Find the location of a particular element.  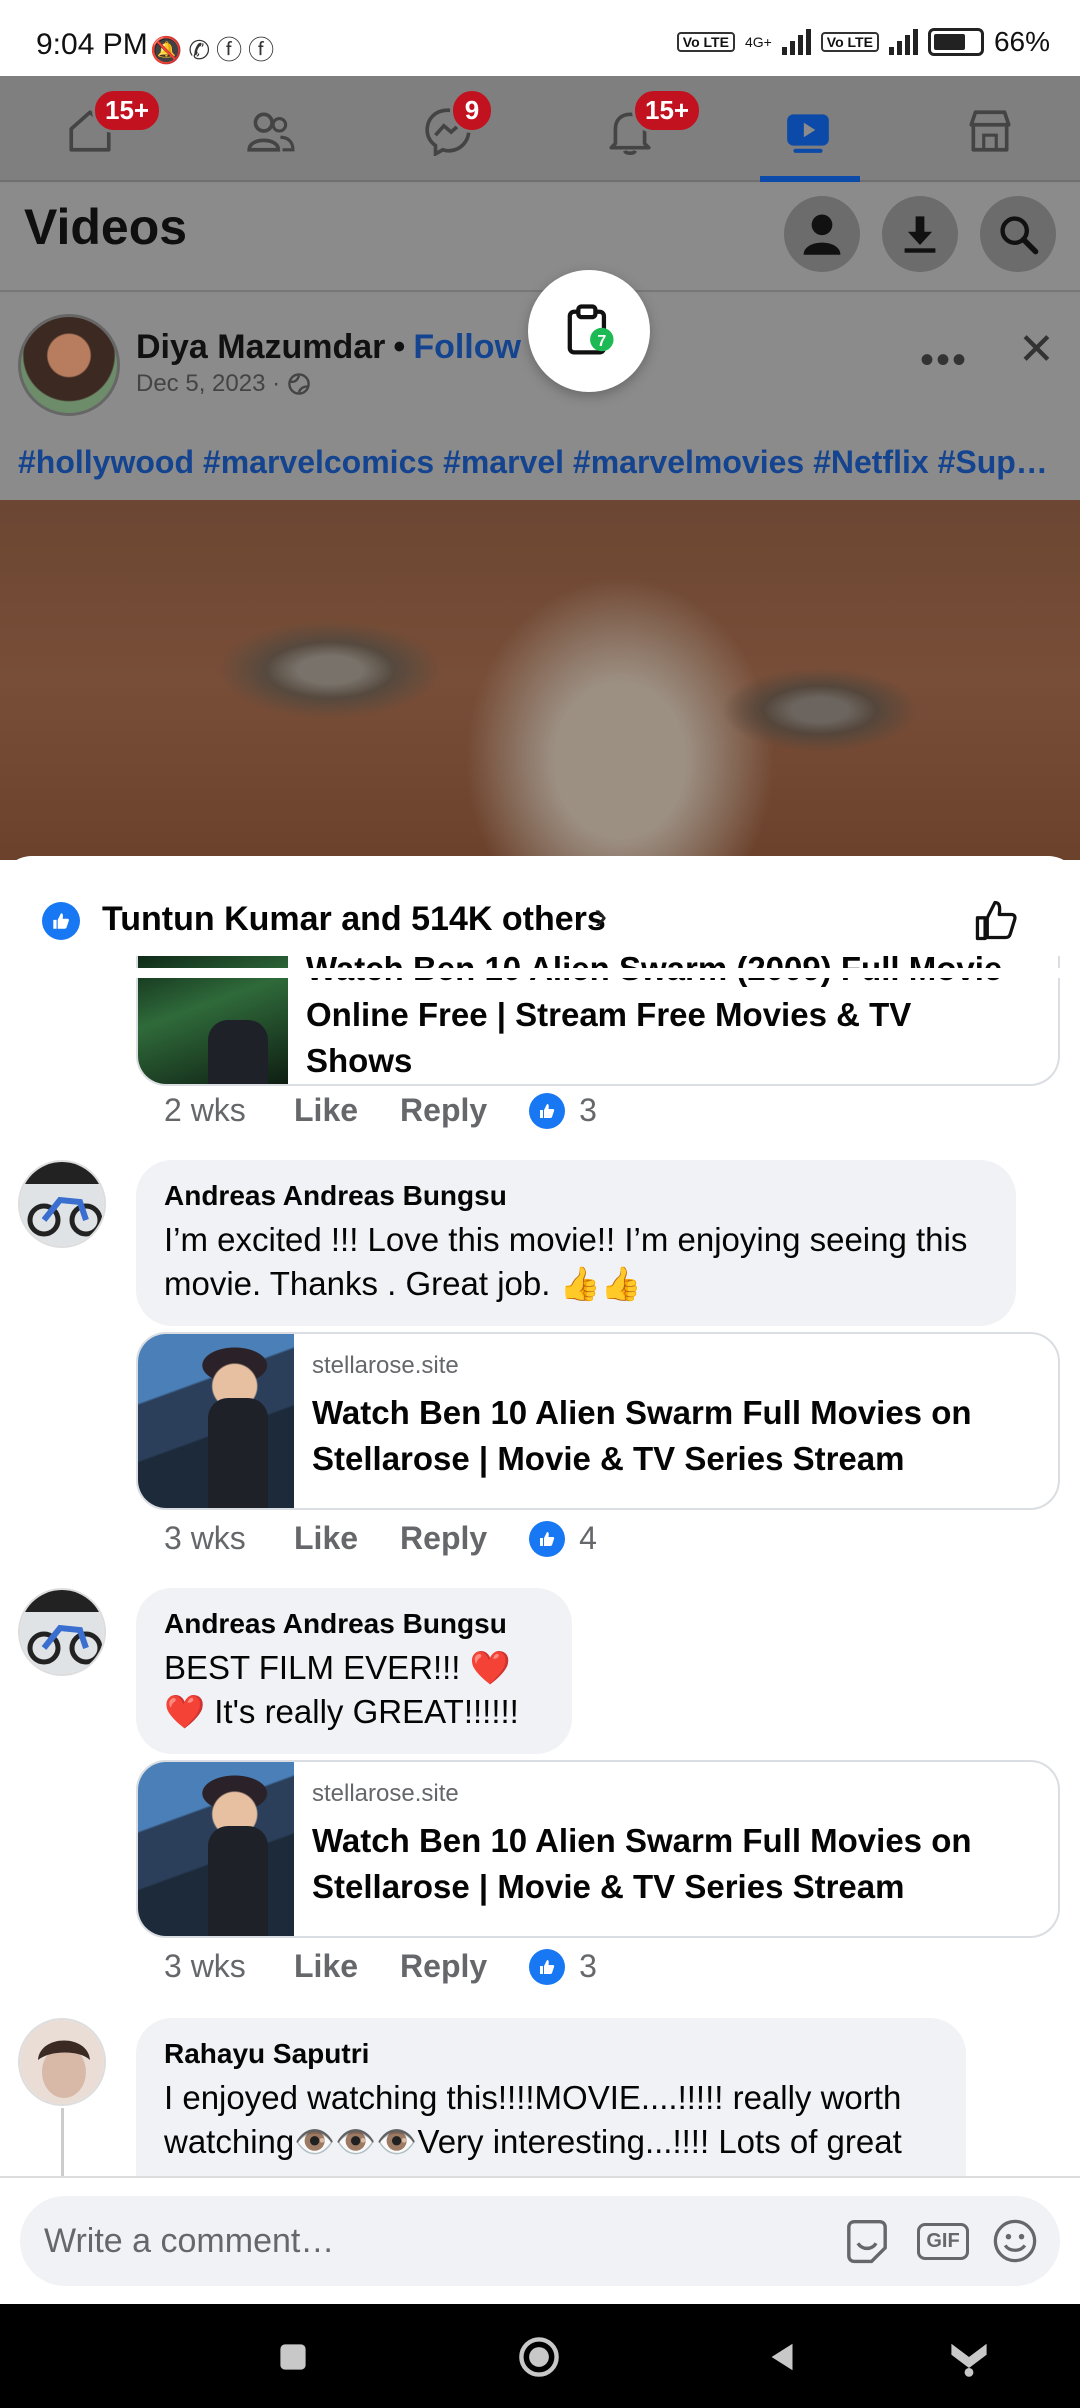

post-date-text: Dec 5, 2023 · is located at coordinates (208, 383).